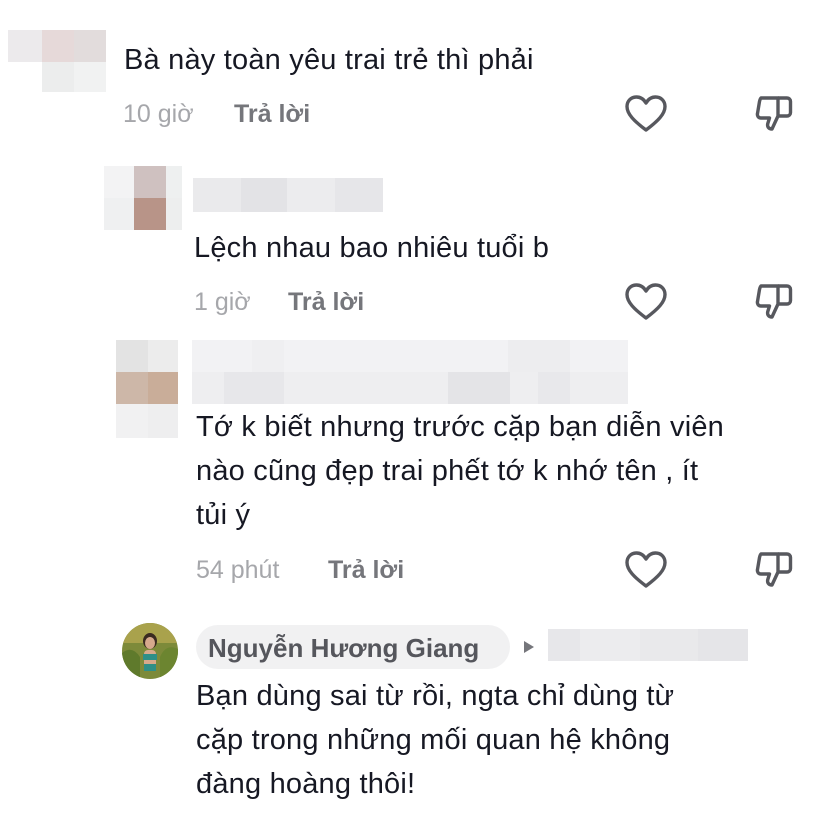 The height and width of the screenshot is (814, 829). Describe the element at coordinates (648, 645) in the screenshot. I see `reply-target-blurred` at that location.